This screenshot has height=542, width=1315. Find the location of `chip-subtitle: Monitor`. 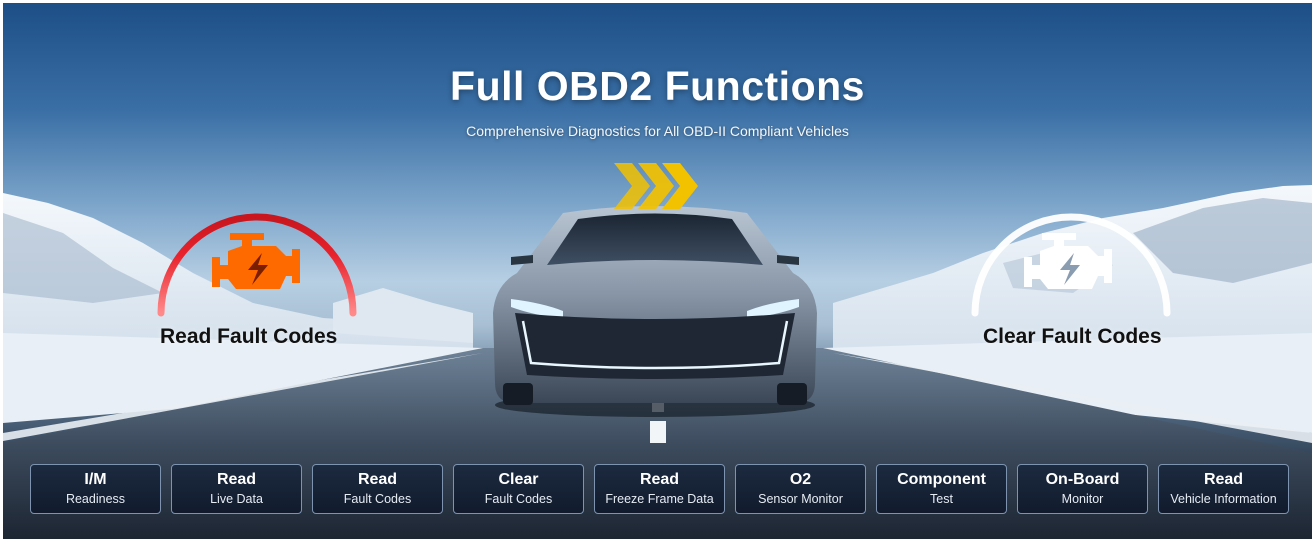

chip-subtitle: Monitor is located at coordinates (1082, 499).